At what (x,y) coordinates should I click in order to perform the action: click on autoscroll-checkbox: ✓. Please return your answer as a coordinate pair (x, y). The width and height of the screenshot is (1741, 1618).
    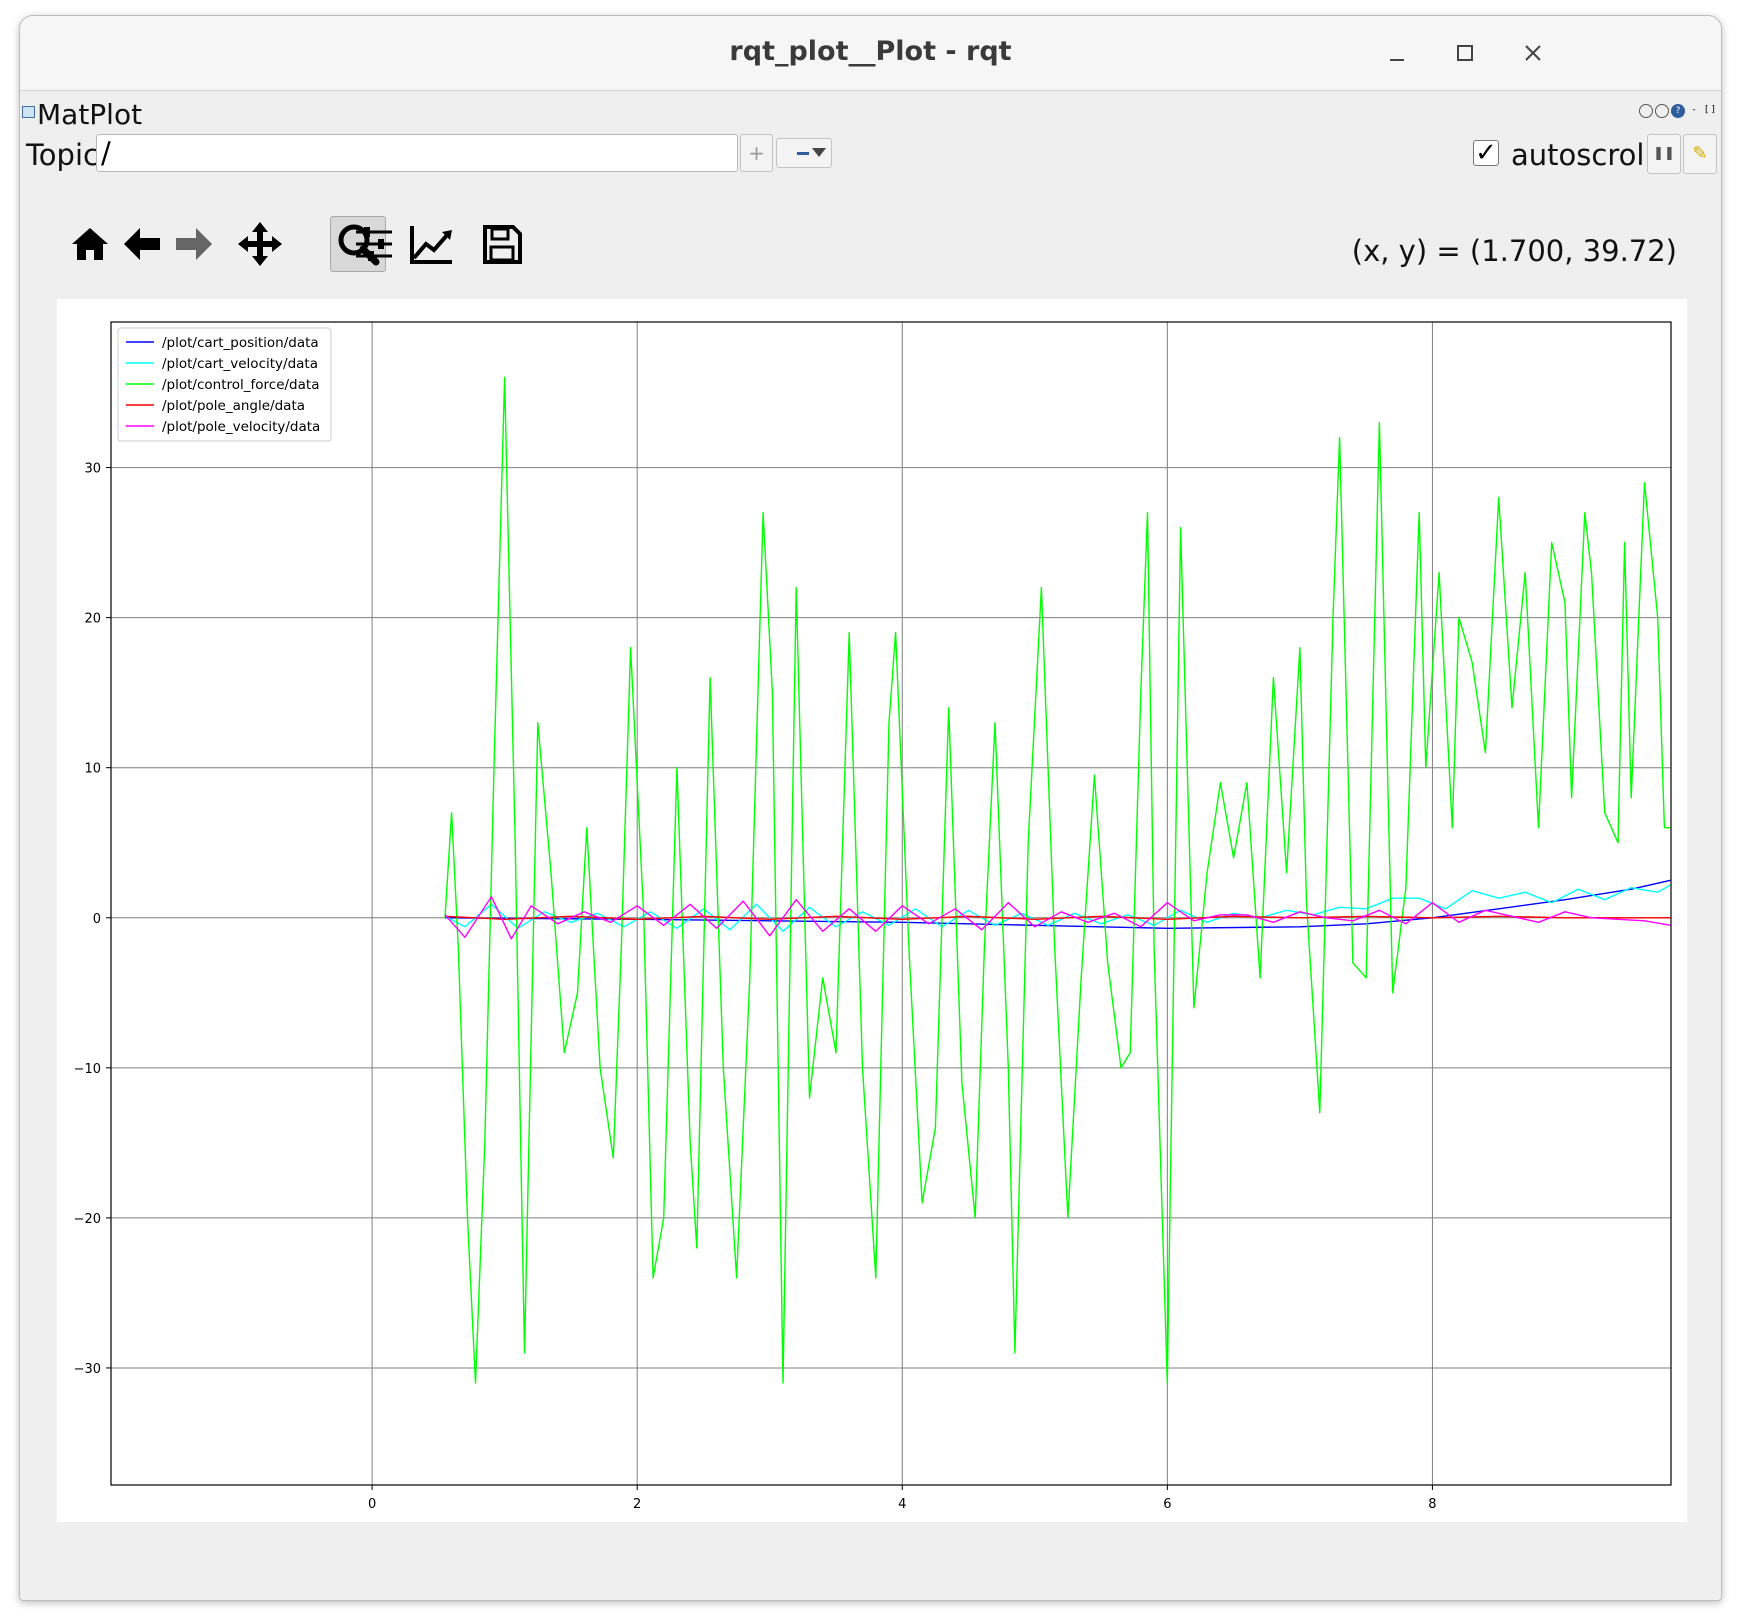
    Looking at the image, I should click on (1486, 153).